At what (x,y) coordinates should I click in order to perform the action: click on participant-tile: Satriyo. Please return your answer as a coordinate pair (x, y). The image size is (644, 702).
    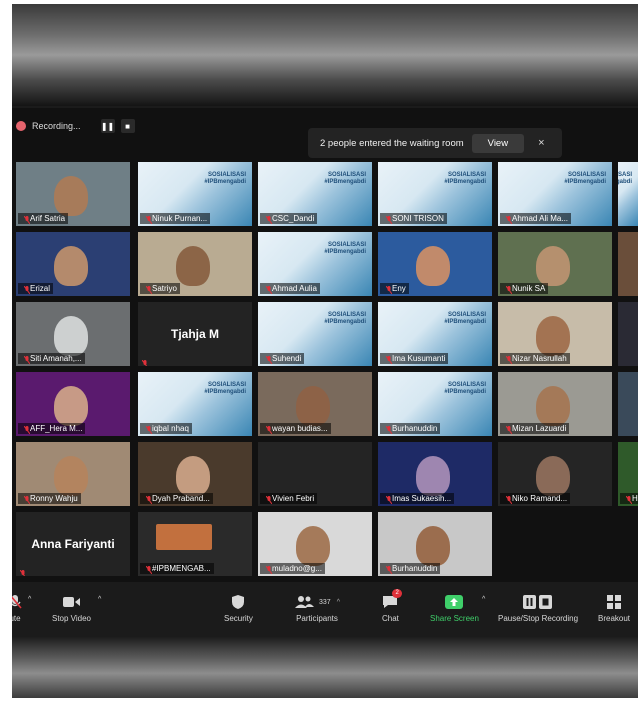
    Looking at the image, I should click on (195, 264).